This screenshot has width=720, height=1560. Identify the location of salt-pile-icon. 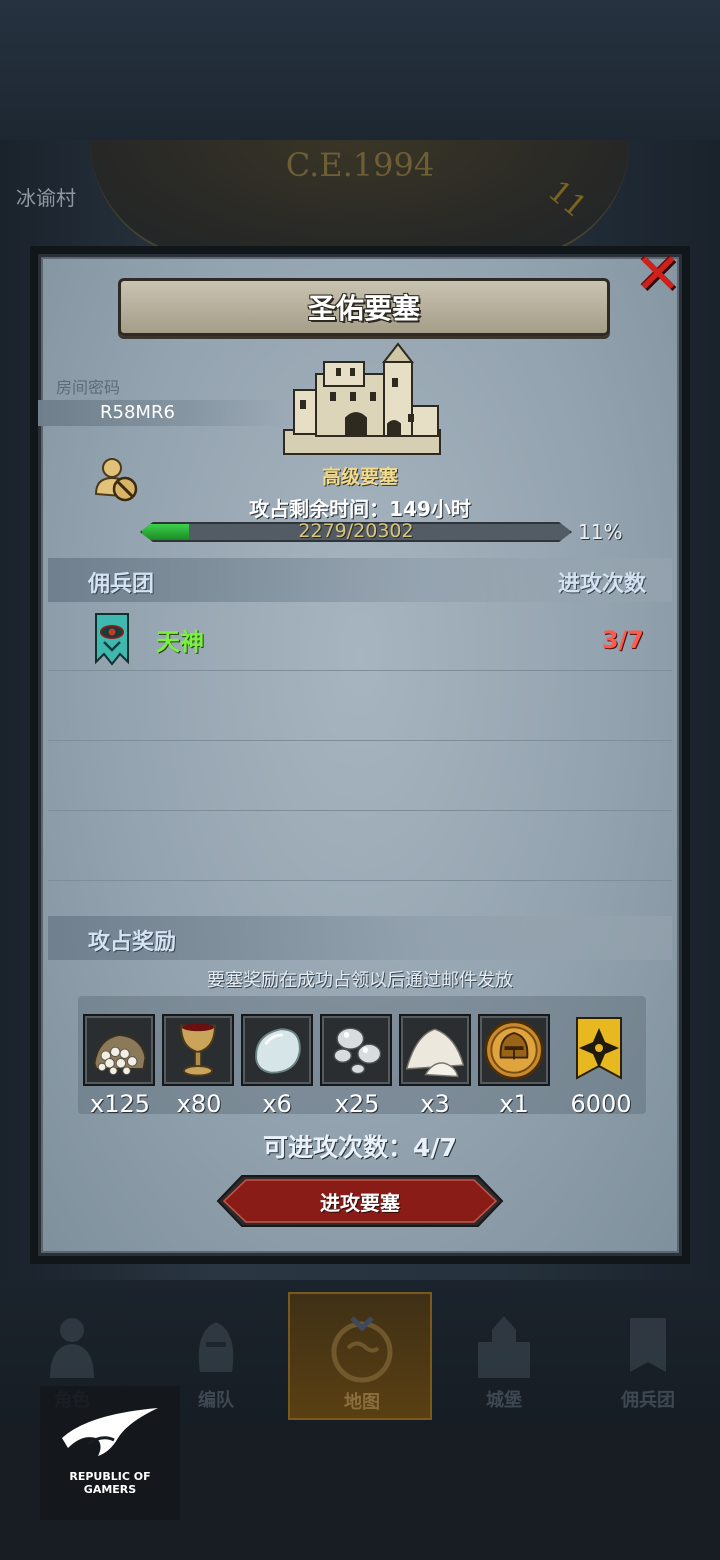
(435, 1053).